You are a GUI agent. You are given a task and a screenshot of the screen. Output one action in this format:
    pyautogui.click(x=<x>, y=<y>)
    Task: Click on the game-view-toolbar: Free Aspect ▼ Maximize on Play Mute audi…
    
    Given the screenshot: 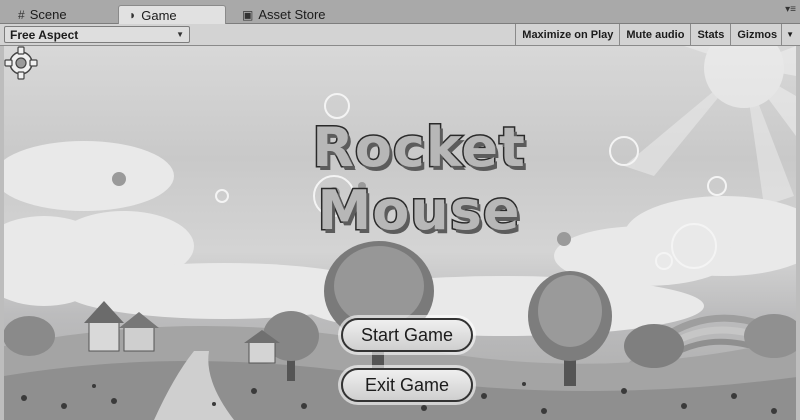 What is the action you would take?
    pyautogui.click(x=400, y=35)
    